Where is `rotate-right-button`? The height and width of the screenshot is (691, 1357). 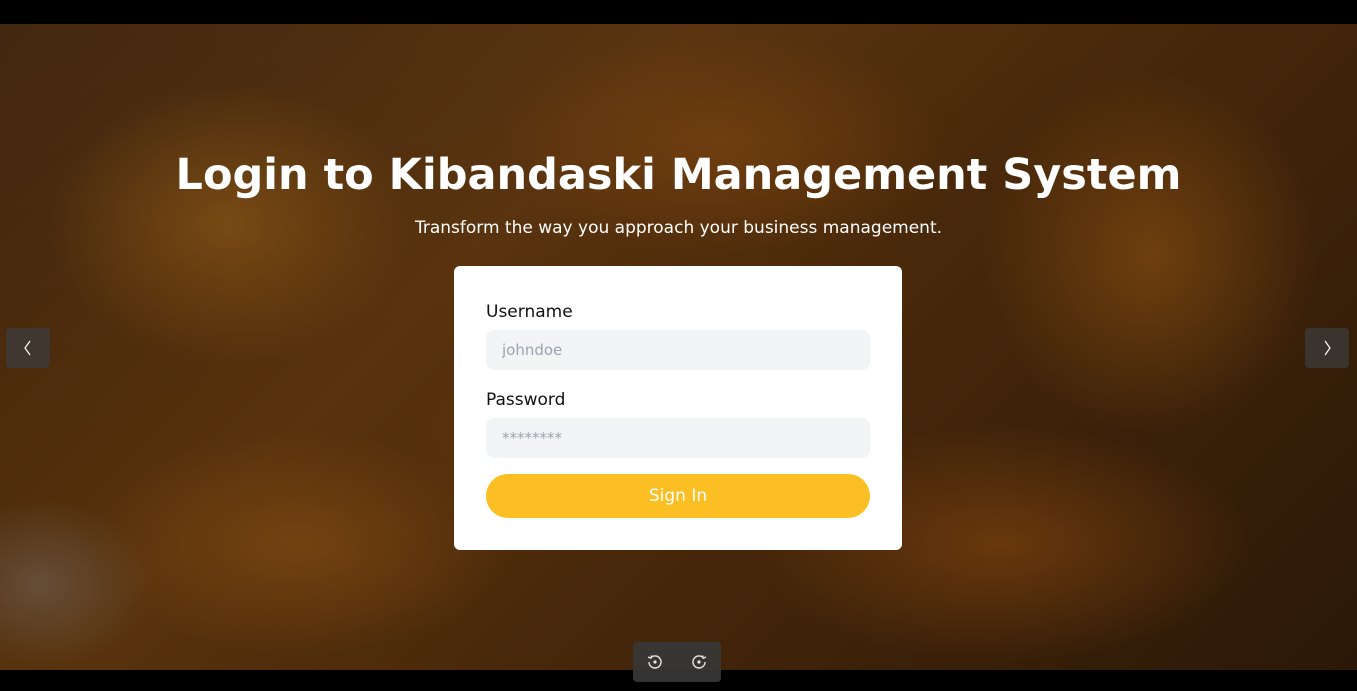
rotate-right-button is located at coordinates (699, 662).